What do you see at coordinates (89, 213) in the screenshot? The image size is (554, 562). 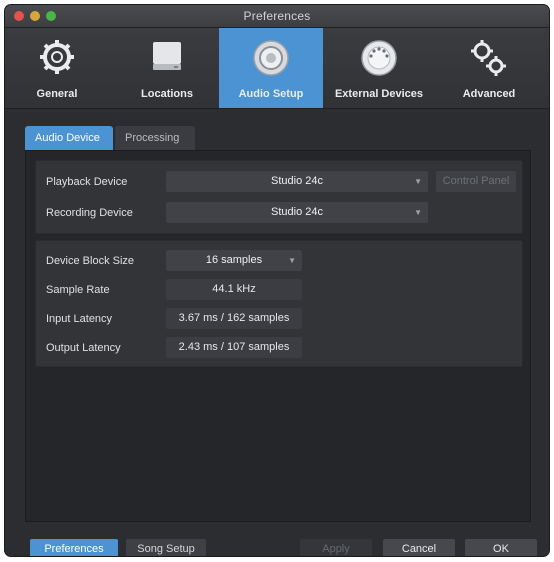 I see `recording-device-label: Recording Device` at bounding box center [89, 213].